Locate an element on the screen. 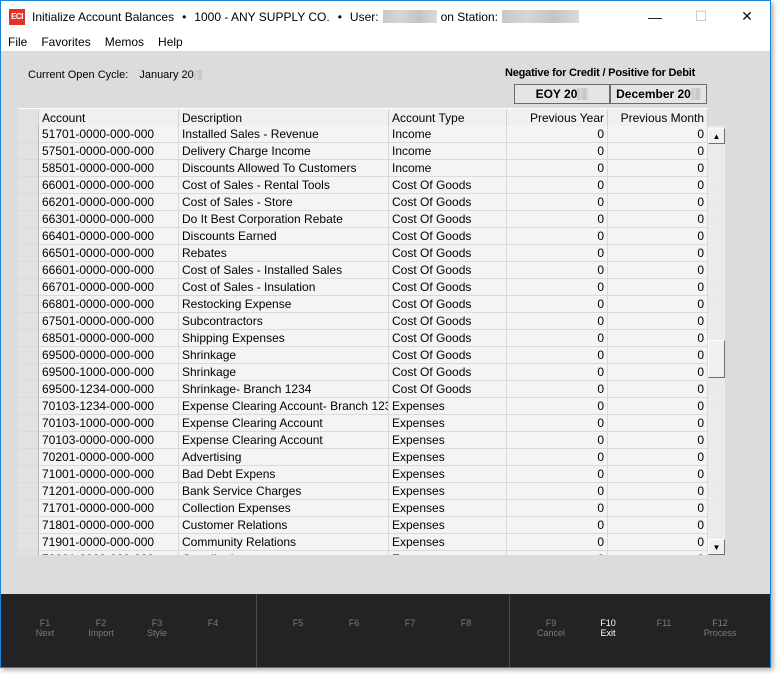  cell-account: 68501-0000-000-000 is located at coordinates (109, 338).